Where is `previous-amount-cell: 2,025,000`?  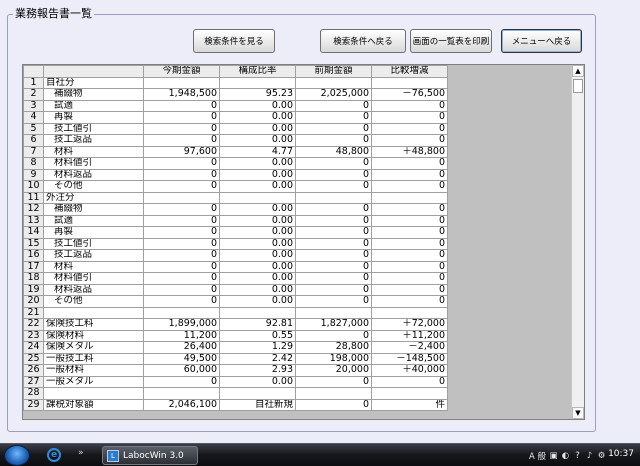 previous-amount-cell: 2,025,000 is located at coordinates (333, 94).